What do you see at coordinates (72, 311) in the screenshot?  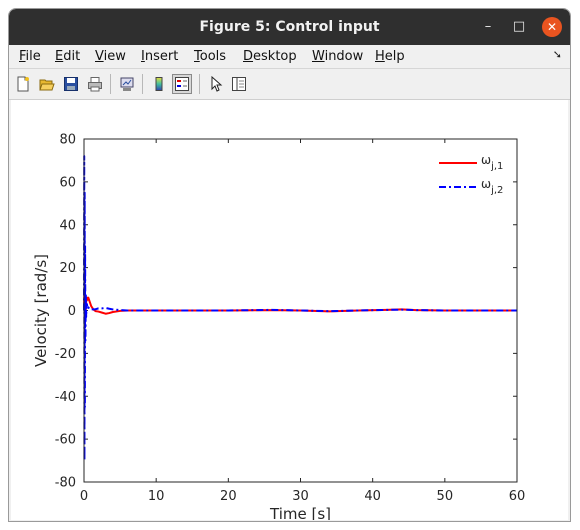 I see `y-tick-label: 0` at bounding box center [72, 311].